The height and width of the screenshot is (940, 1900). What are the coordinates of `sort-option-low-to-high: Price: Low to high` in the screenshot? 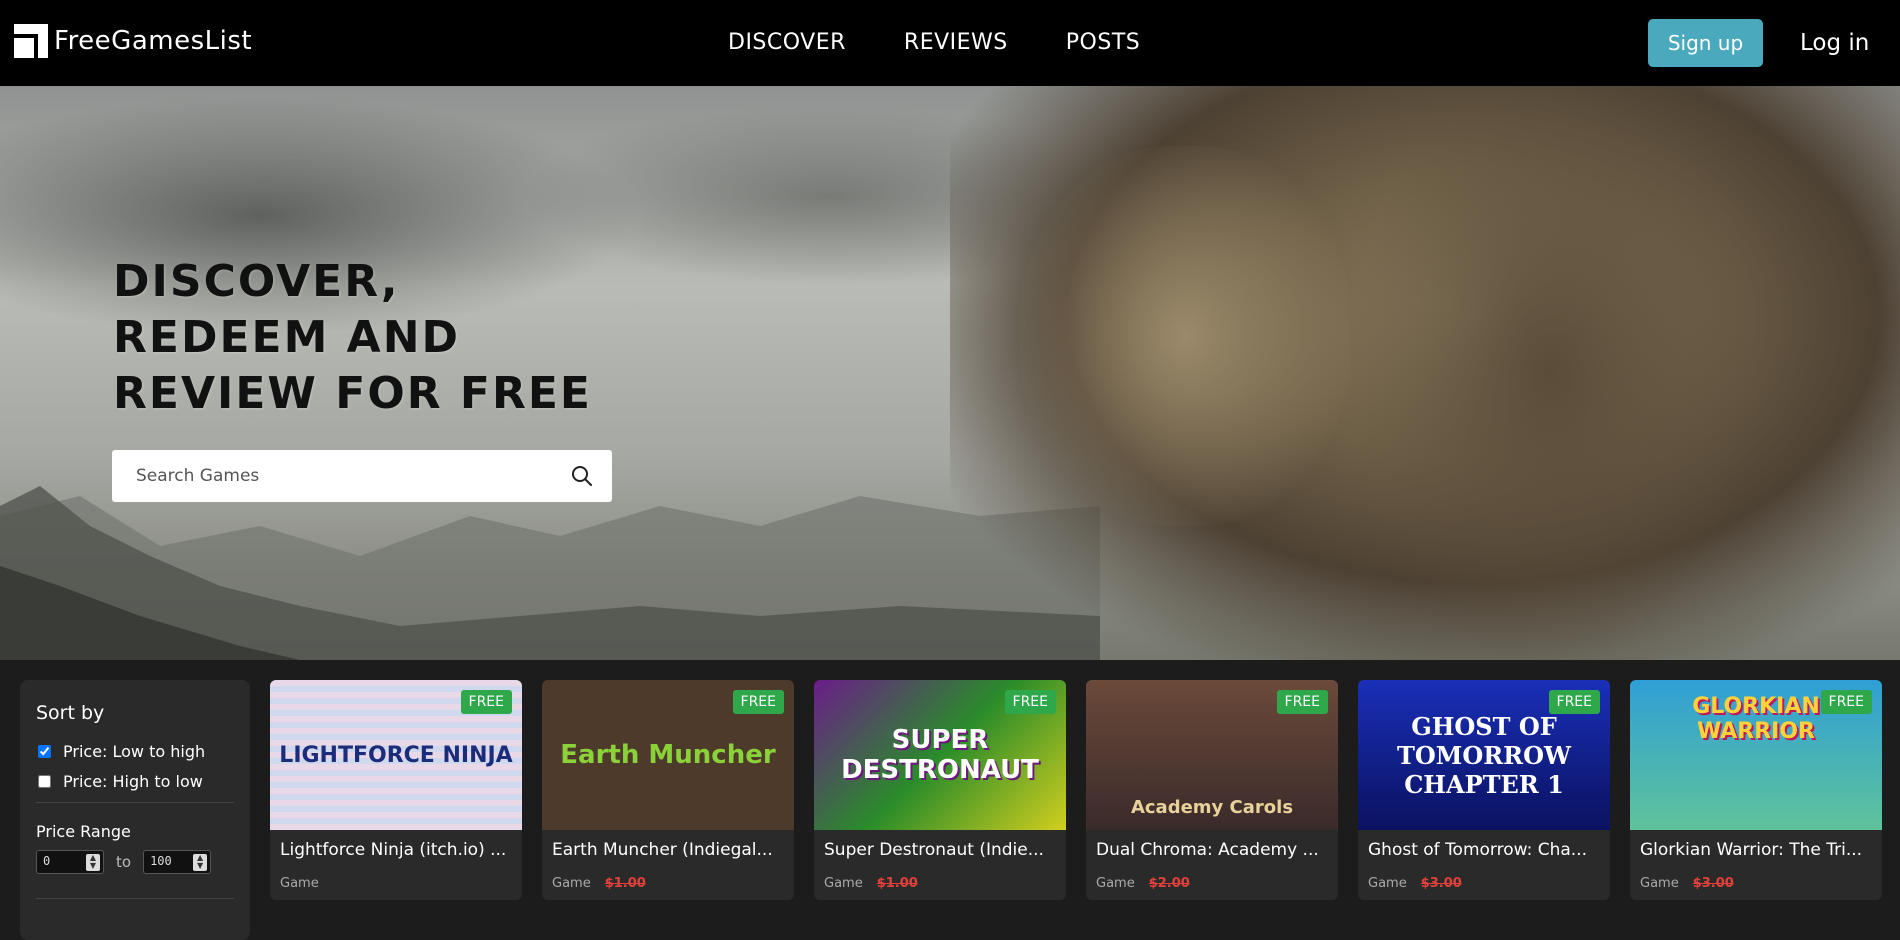 It's located at (121, 751).